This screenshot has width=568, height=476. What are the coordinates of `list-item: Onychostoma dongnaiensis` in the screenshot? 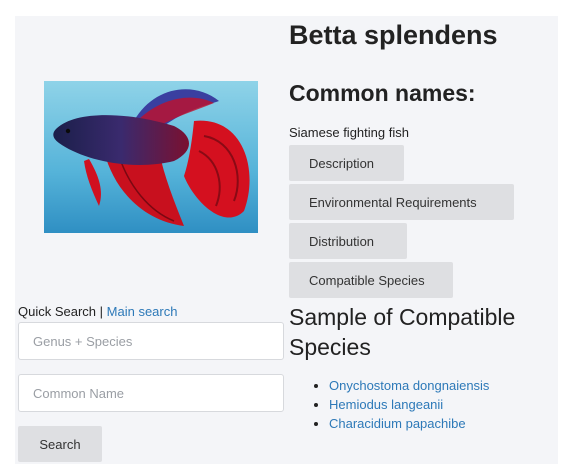 It's located at (409, 385).